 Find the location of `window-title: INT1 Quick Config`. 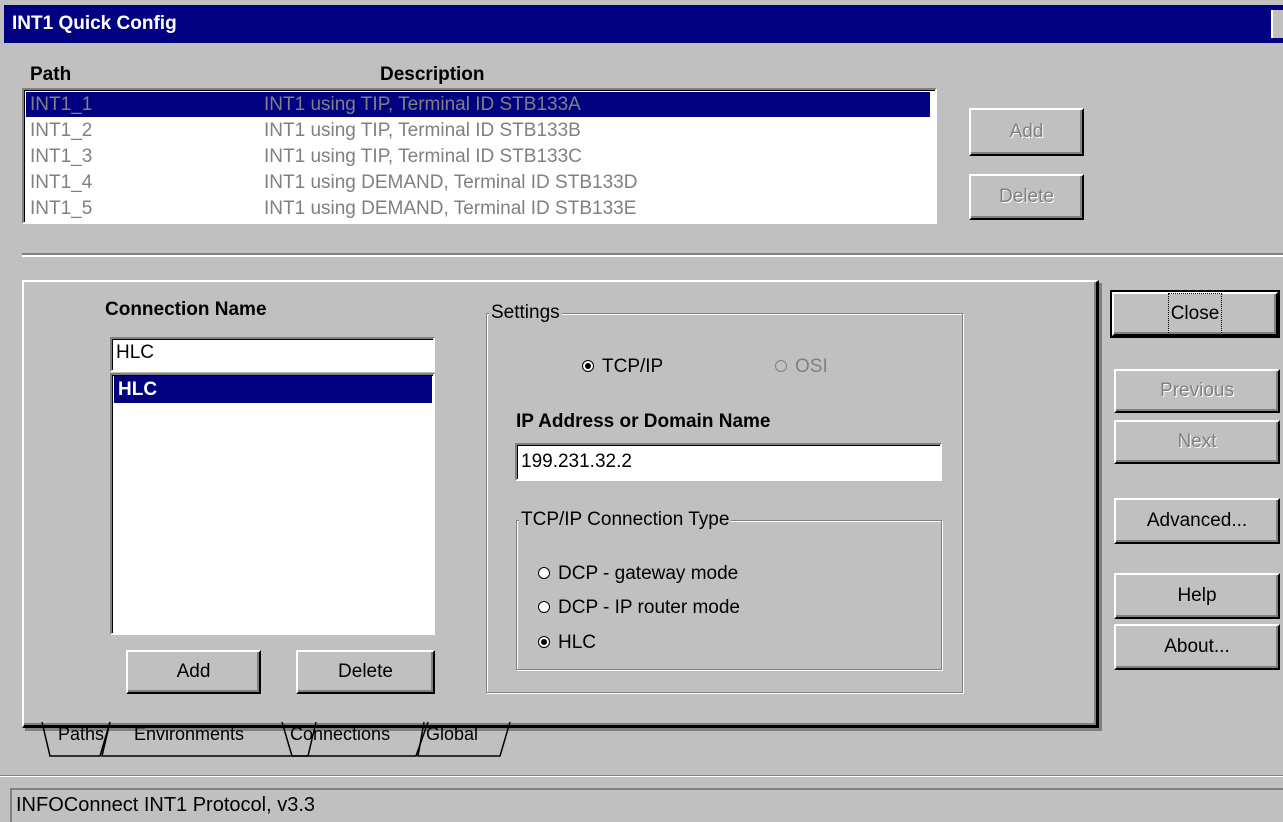

window-title: INT1 Quick Config is located at coordinates (94, 23).